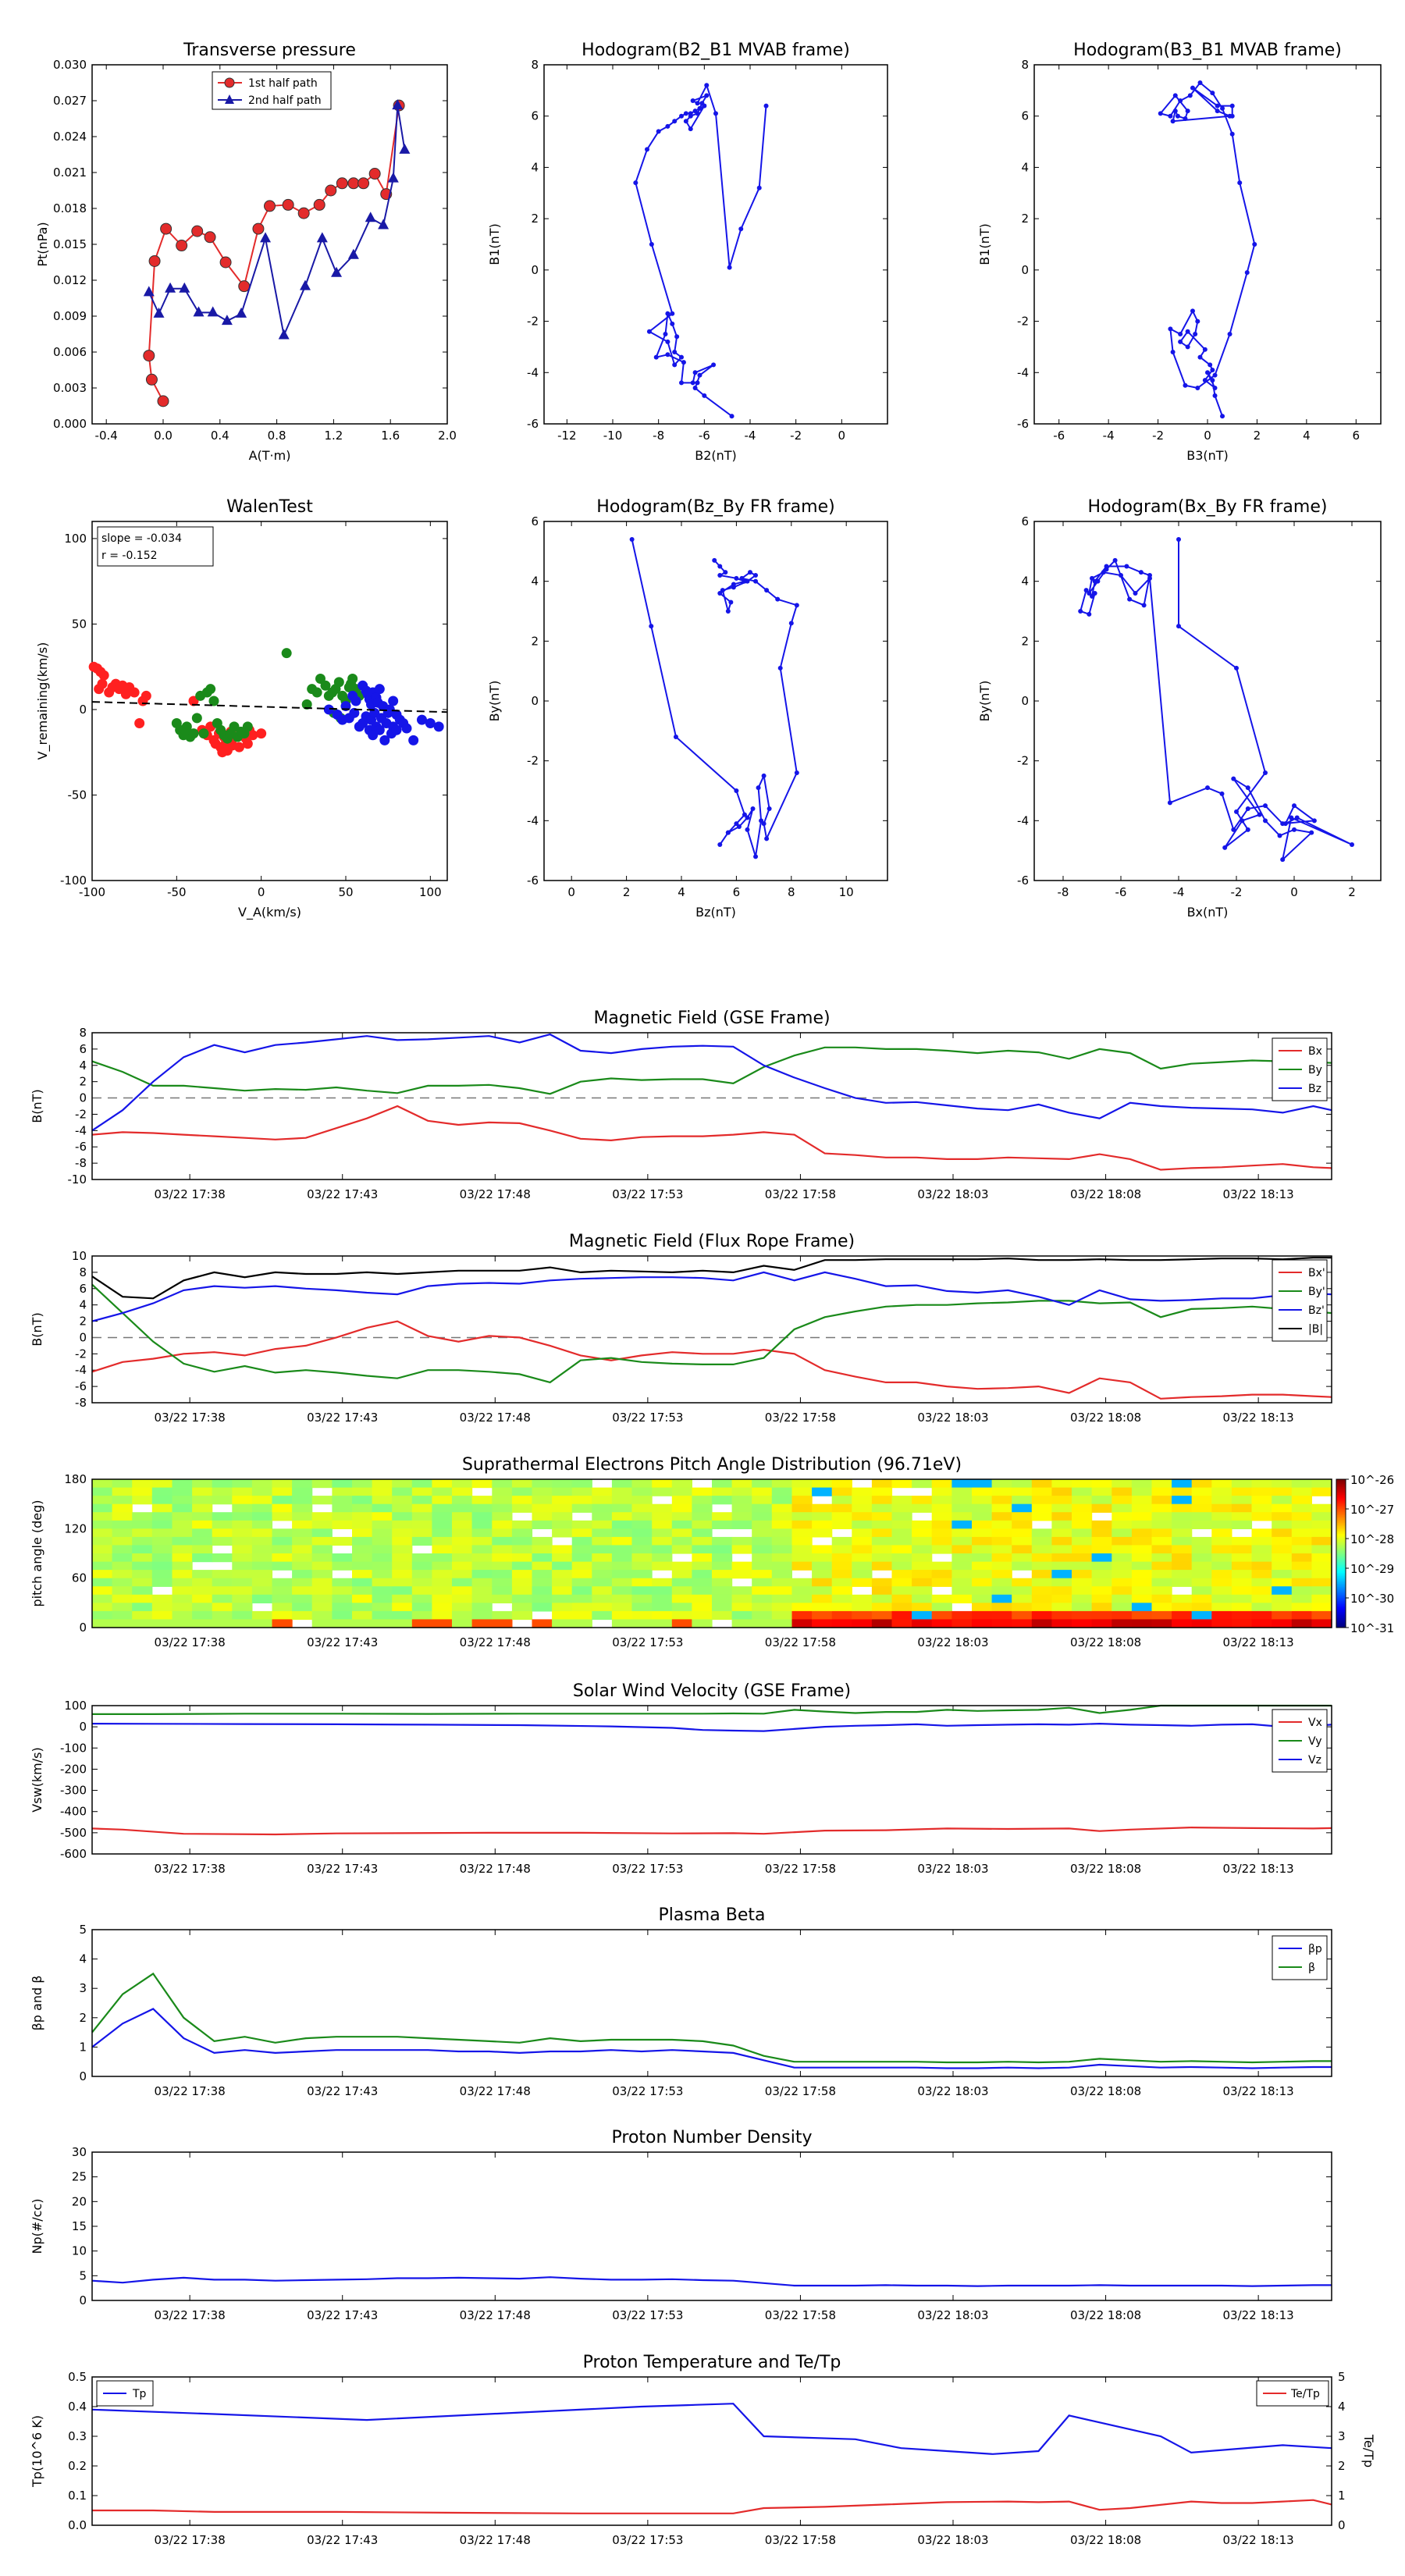  I want to click on legend-label: |B|, so click(1315, 1329).